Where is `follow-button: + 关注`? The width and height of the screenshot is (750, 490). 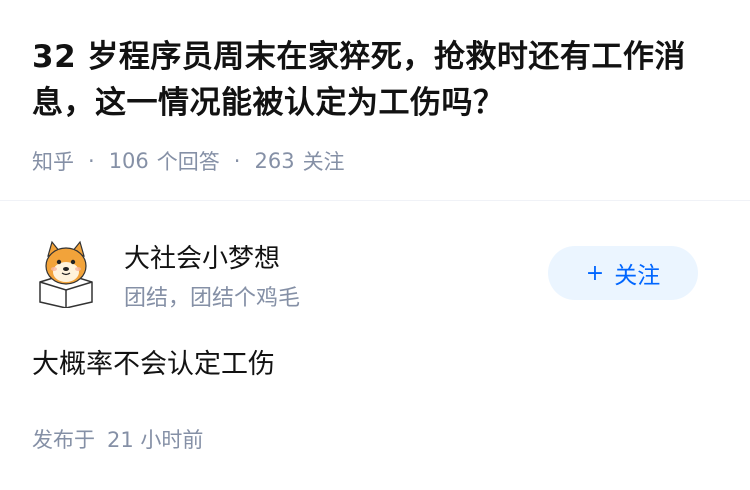 follow-button: + 关注 is located at coordinates (623, 273).